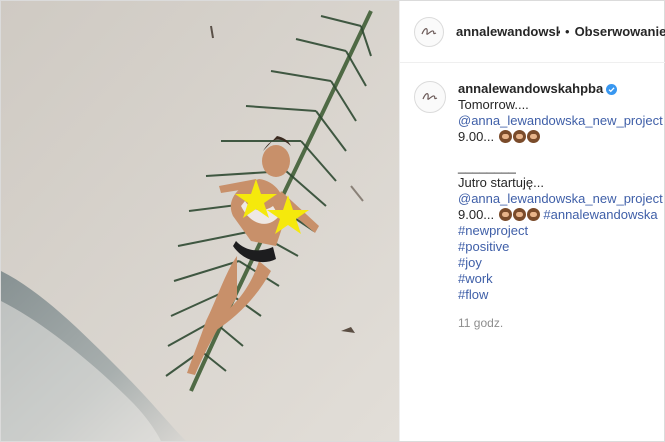 The width and height of the screenshot is (665, 442). I want to click on post-timestamp: 11 godz., so click(560, 323).